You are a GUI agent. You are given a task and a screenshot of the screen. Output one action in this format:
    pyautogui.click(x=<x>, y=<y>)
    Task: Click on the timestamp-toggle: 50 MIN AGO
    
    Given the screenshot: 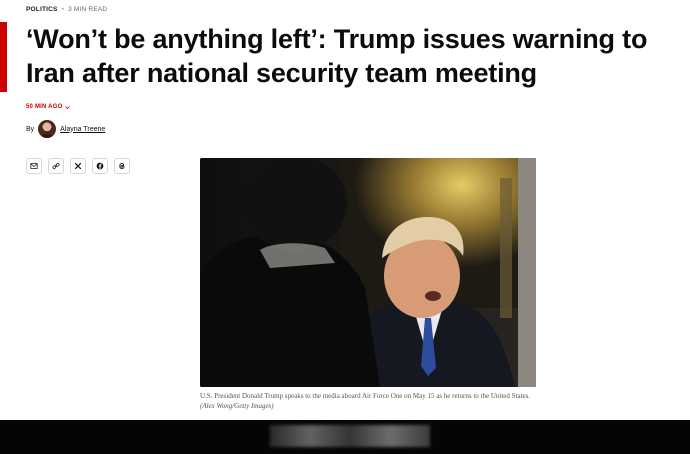 What is the action you would take?
    pyautogui.click(x=48, y=107)
    